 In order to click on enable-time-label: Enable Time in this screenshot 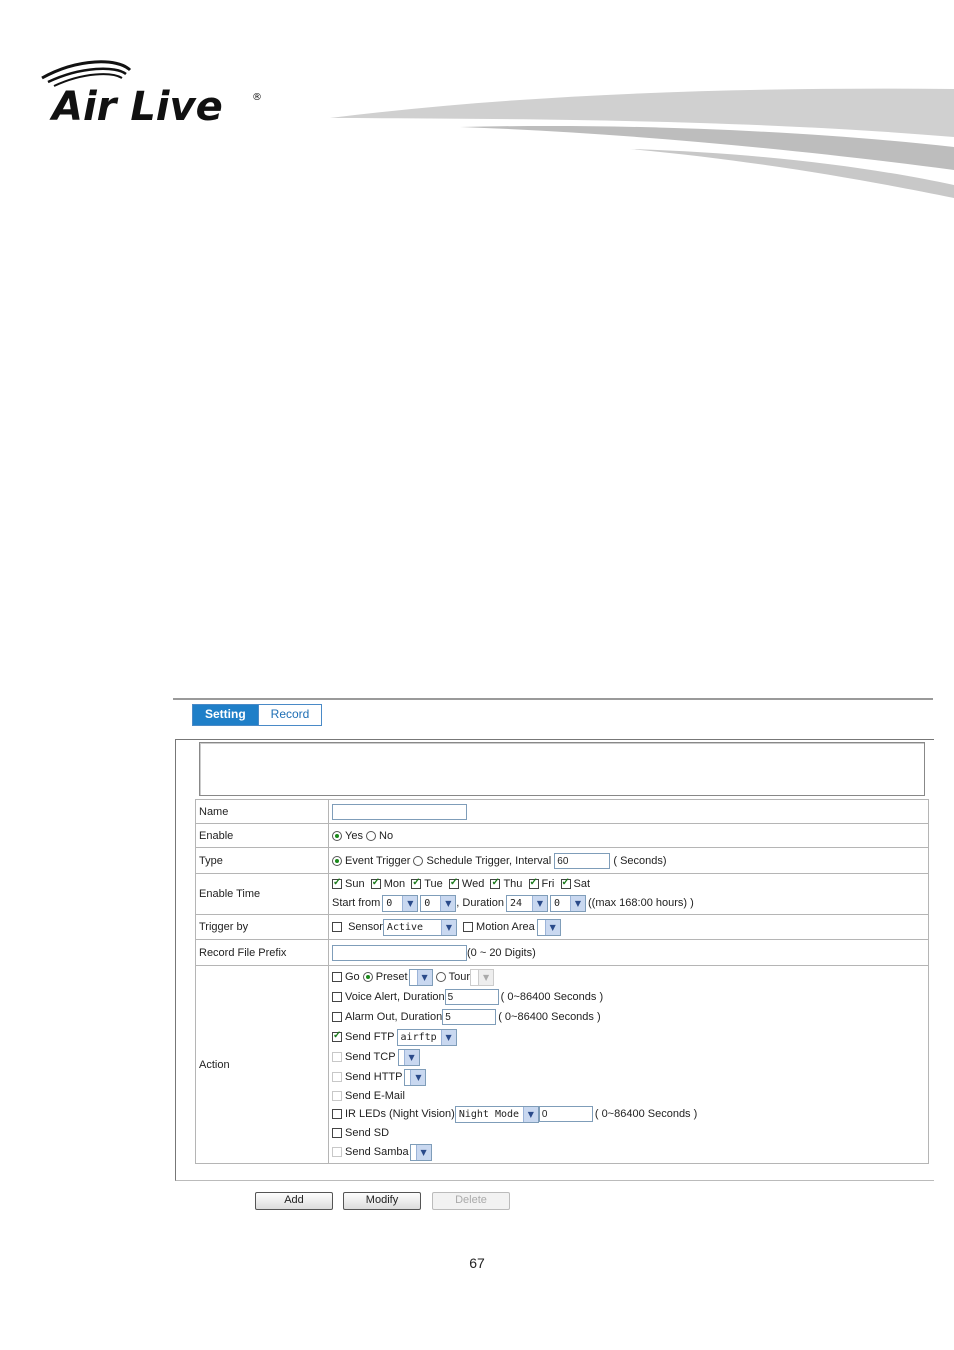, I will do `click(262, 894)`.